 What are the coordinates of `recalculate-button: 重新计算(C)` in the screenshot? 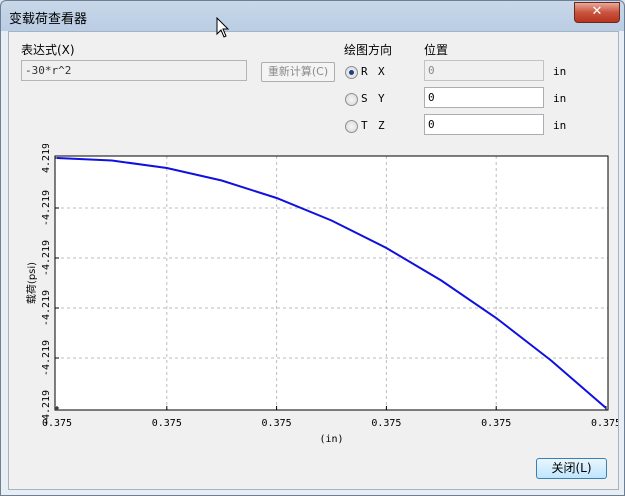 It's located at (298, 72).